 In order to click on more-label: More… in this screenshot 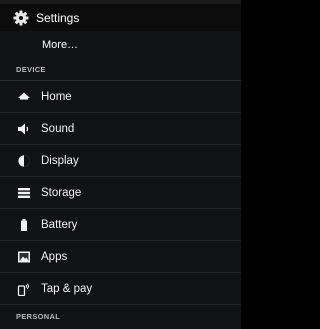, I will do `click(60, 44)`.